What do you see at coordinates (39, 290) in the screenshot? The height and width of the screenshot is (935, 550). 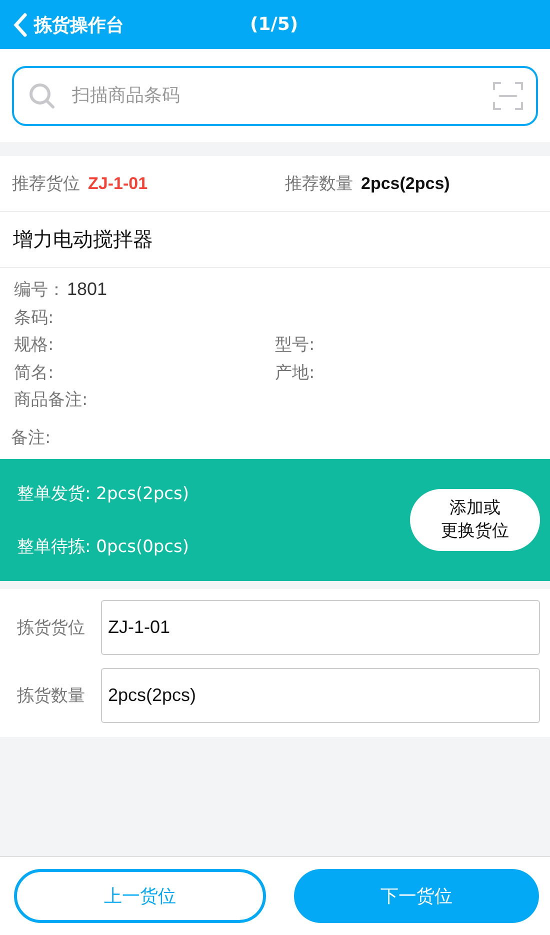 I see `detail-label: 编号：` at bounding box center [39, 290].